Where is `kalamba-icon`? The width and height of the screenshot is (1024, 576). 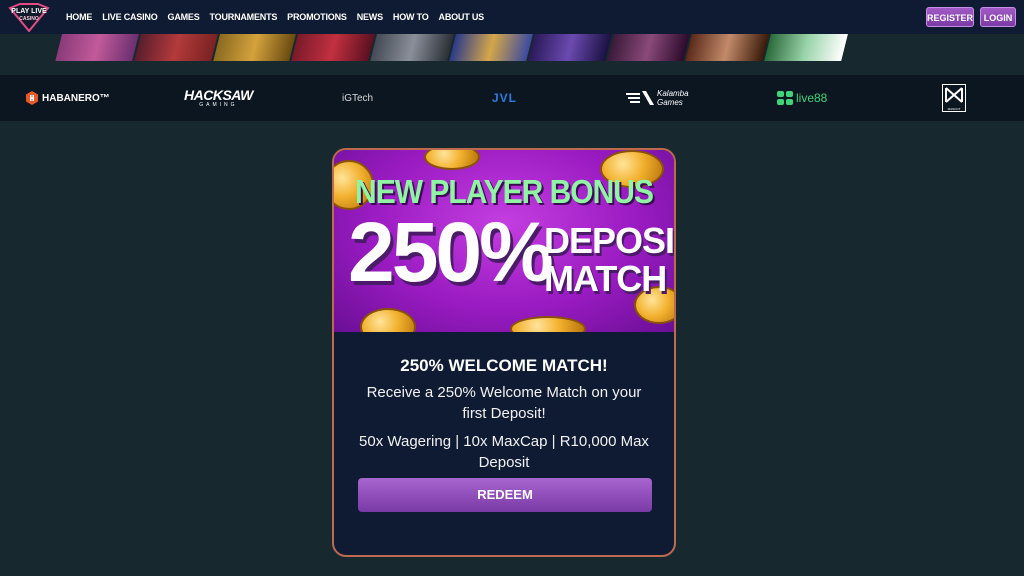
kalamba-icon is located at coordinates (640, 98).